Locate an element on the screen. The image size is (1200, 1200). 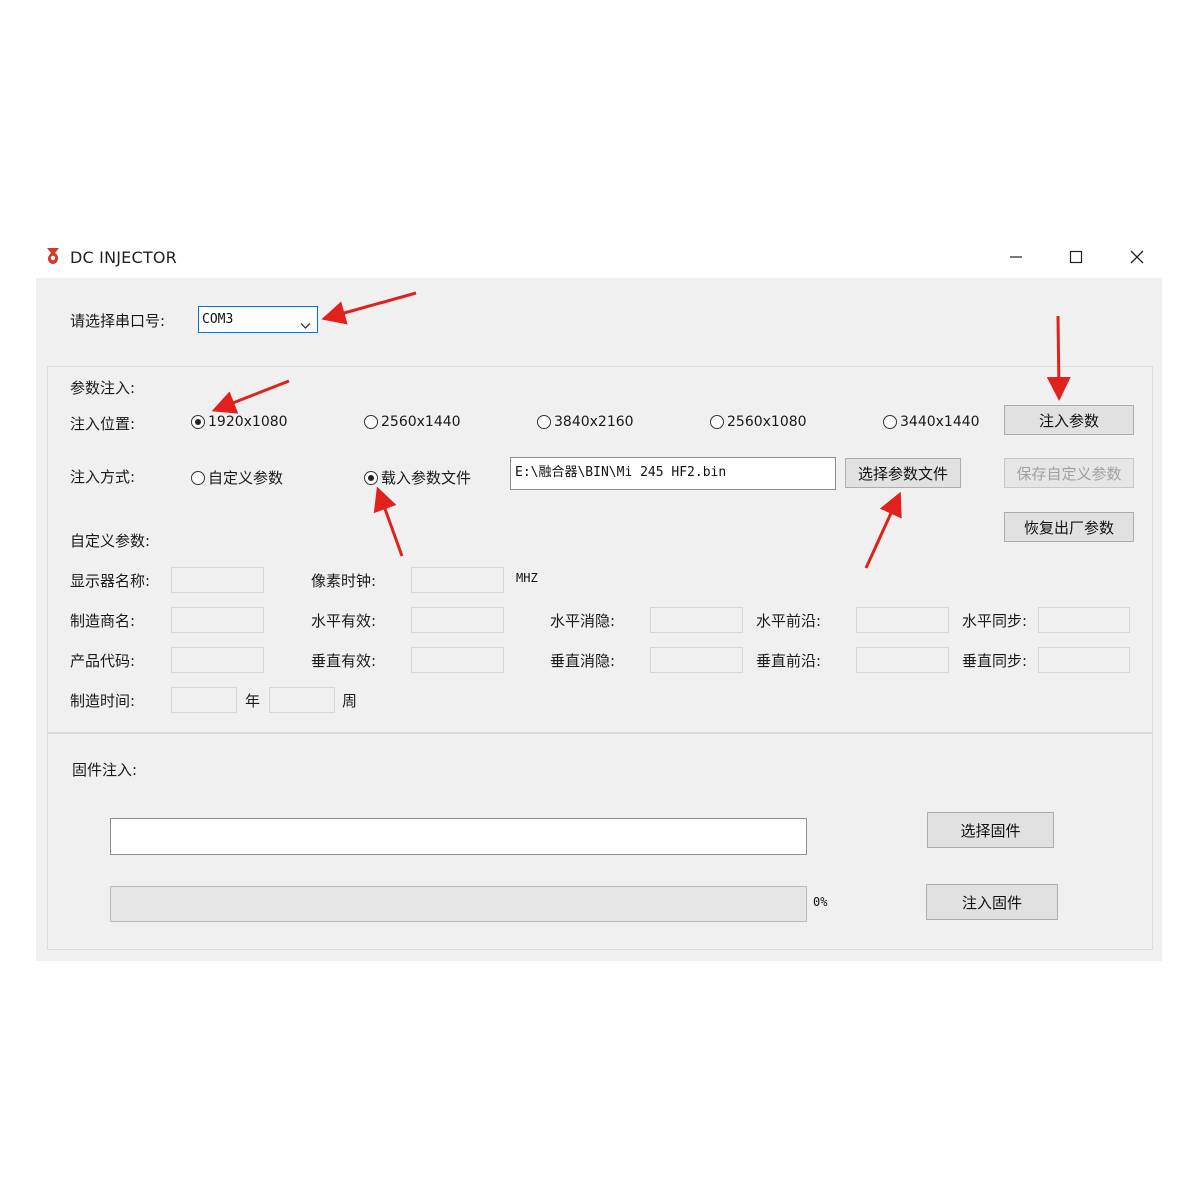
arrow-to-1920x1080 is located at coordinates (250, 396).